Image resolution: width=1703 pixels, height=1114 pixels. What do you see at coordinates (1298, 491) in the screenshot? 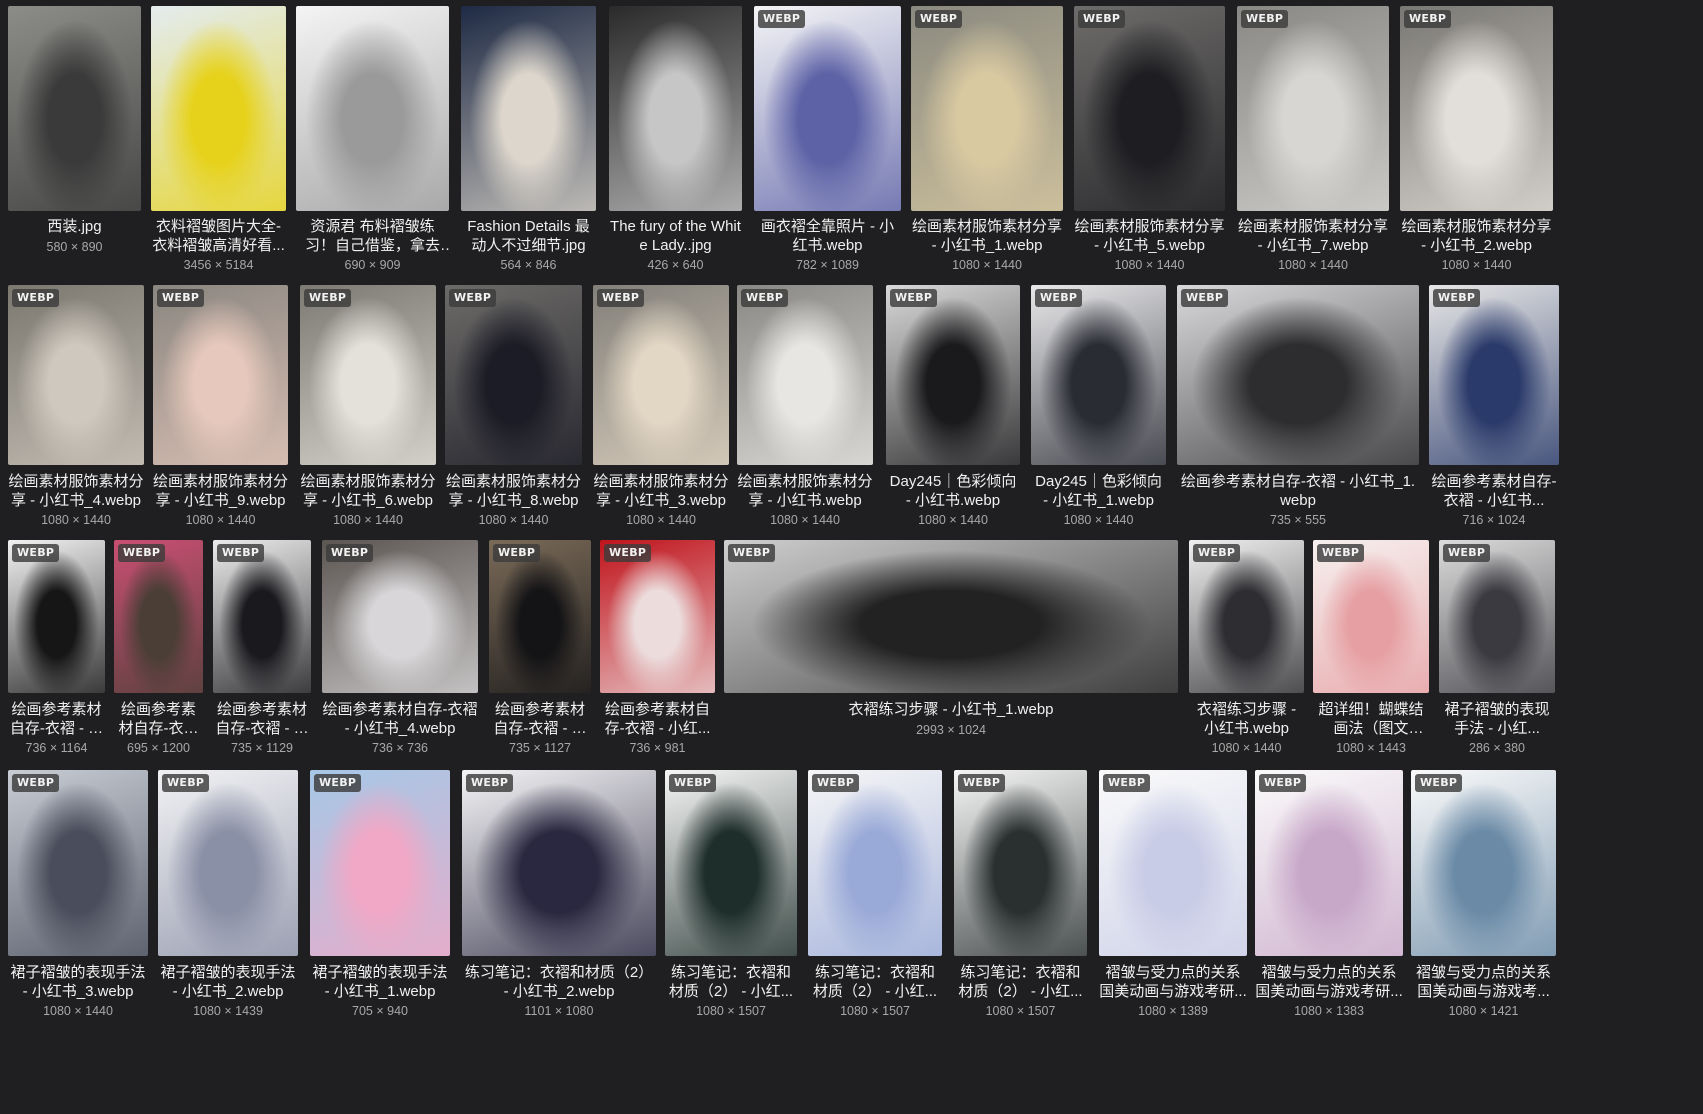
I see `image-title: 绘画参考素材自存-衣褶 - 小红书_1.webp` at bounding box center [1298, 491].